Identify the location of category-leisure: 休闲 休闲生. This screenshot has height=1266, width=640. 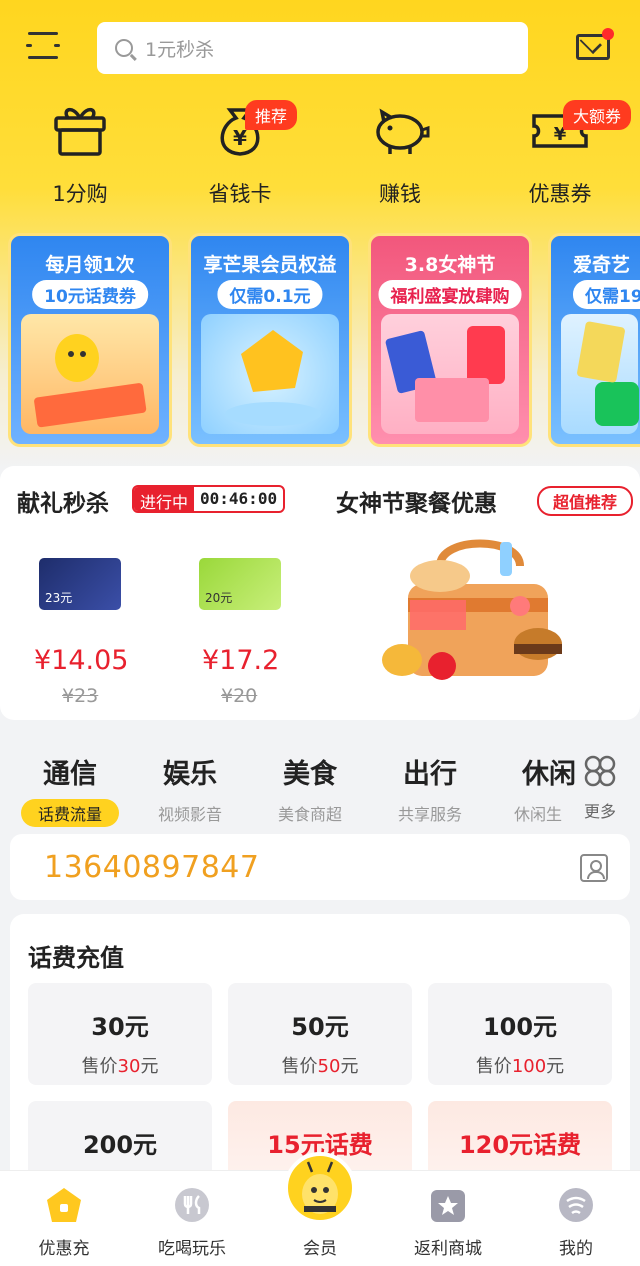
(535, 788).